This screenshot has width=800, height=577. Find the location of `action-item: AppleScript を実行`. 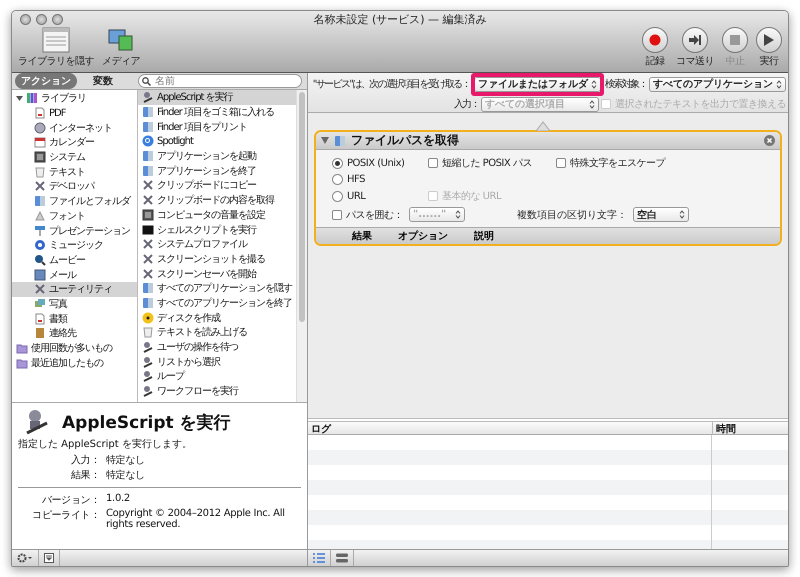

action-item: AppleScript を実行 is located at coordinates (217, 97).